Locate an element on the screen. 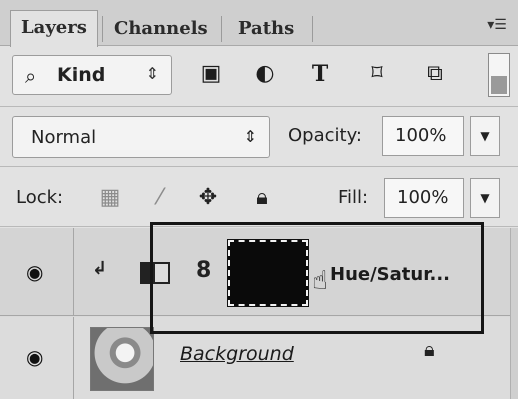 This screenshot has width=518, height=399. tab-paths: Paths is located at coordinates (266, 29).